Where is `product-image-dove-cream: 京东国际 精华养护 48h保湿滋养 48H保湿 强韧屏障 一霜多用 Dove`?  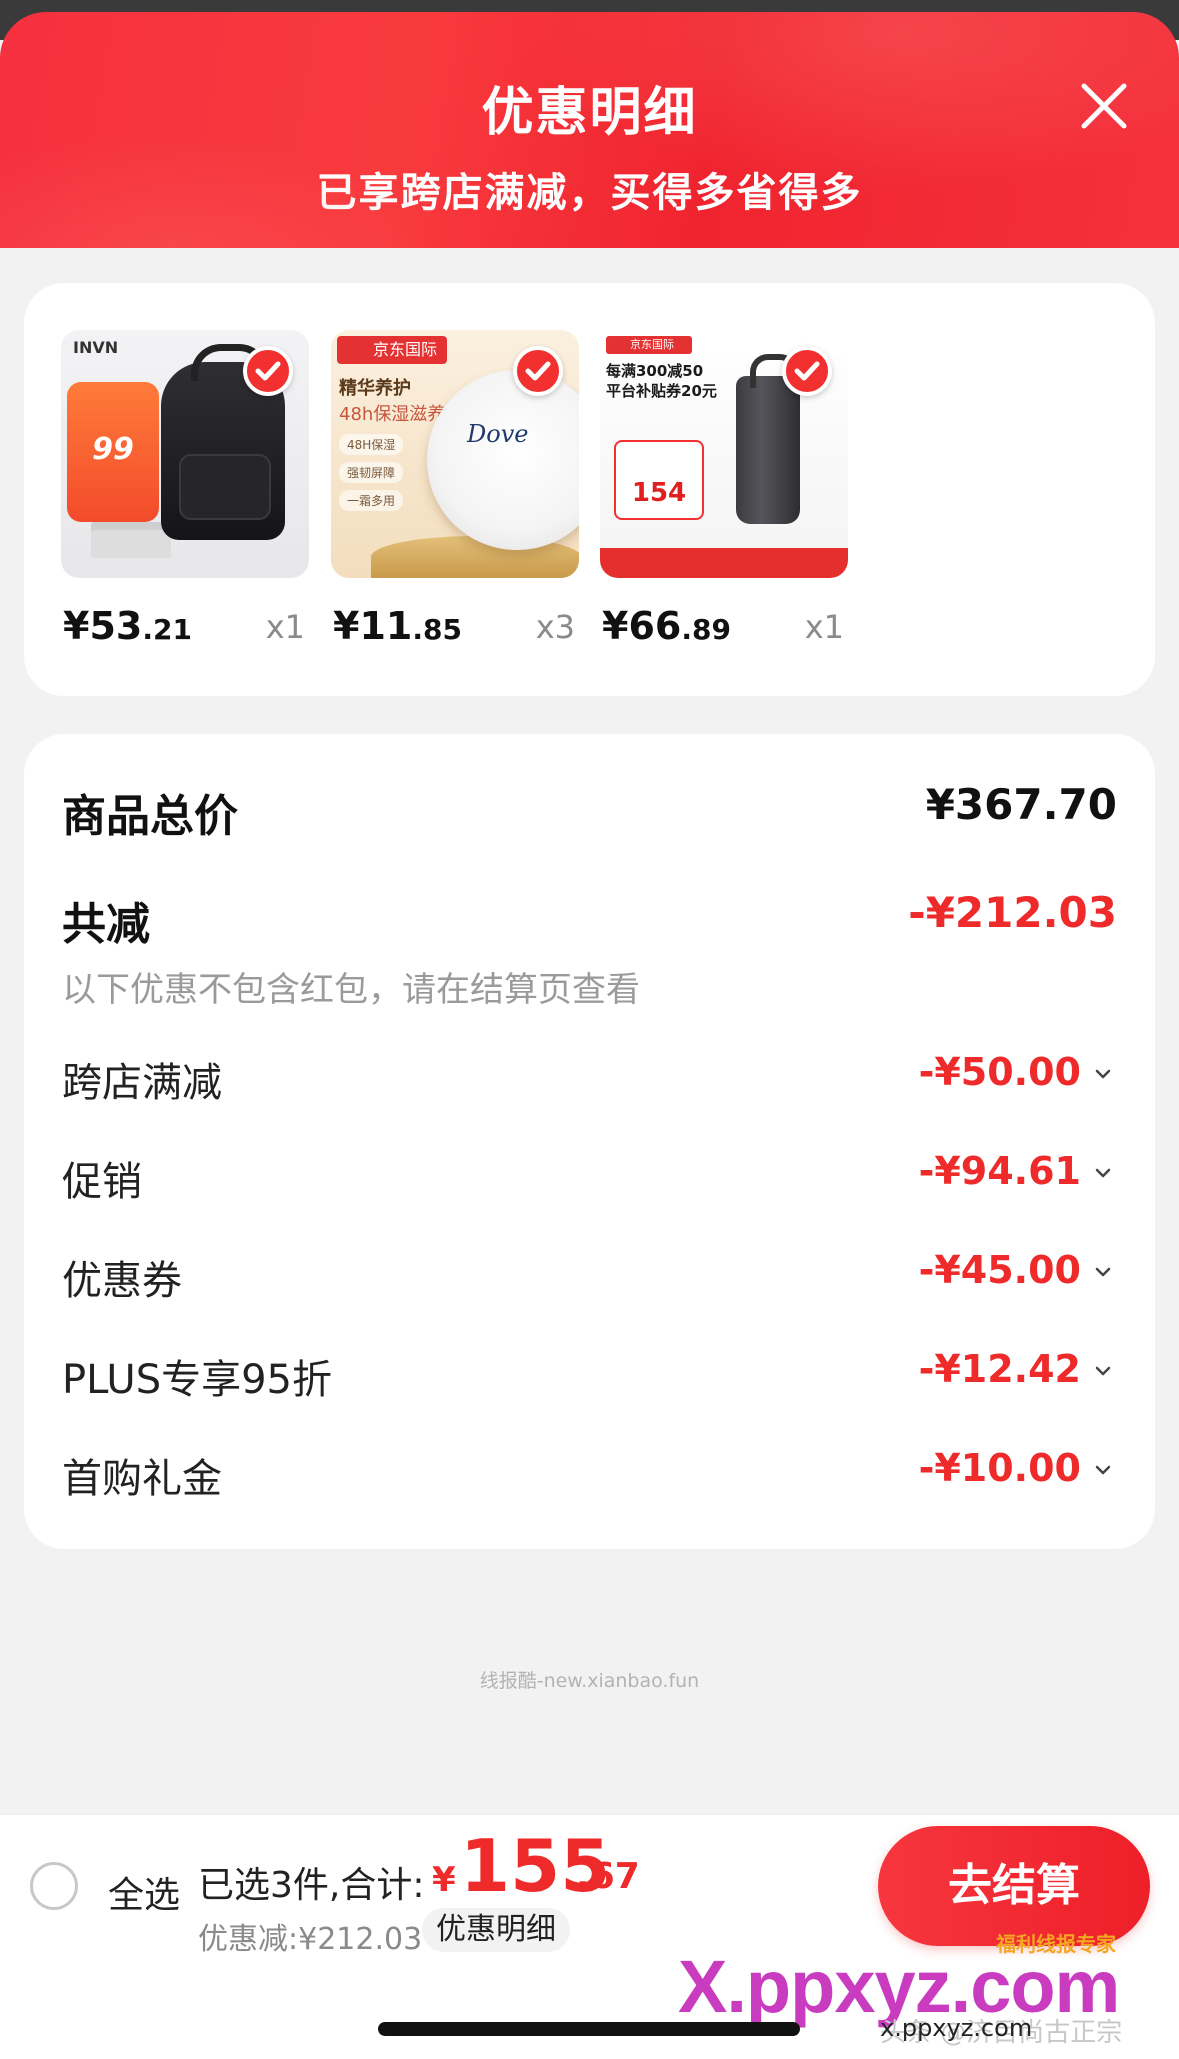
product-image-dove-cream: 京东国际 精华养护 48h保湿滋养 48H保湿 强韧屏障 一霜多用 Dove is located at coordinates (455, 454).